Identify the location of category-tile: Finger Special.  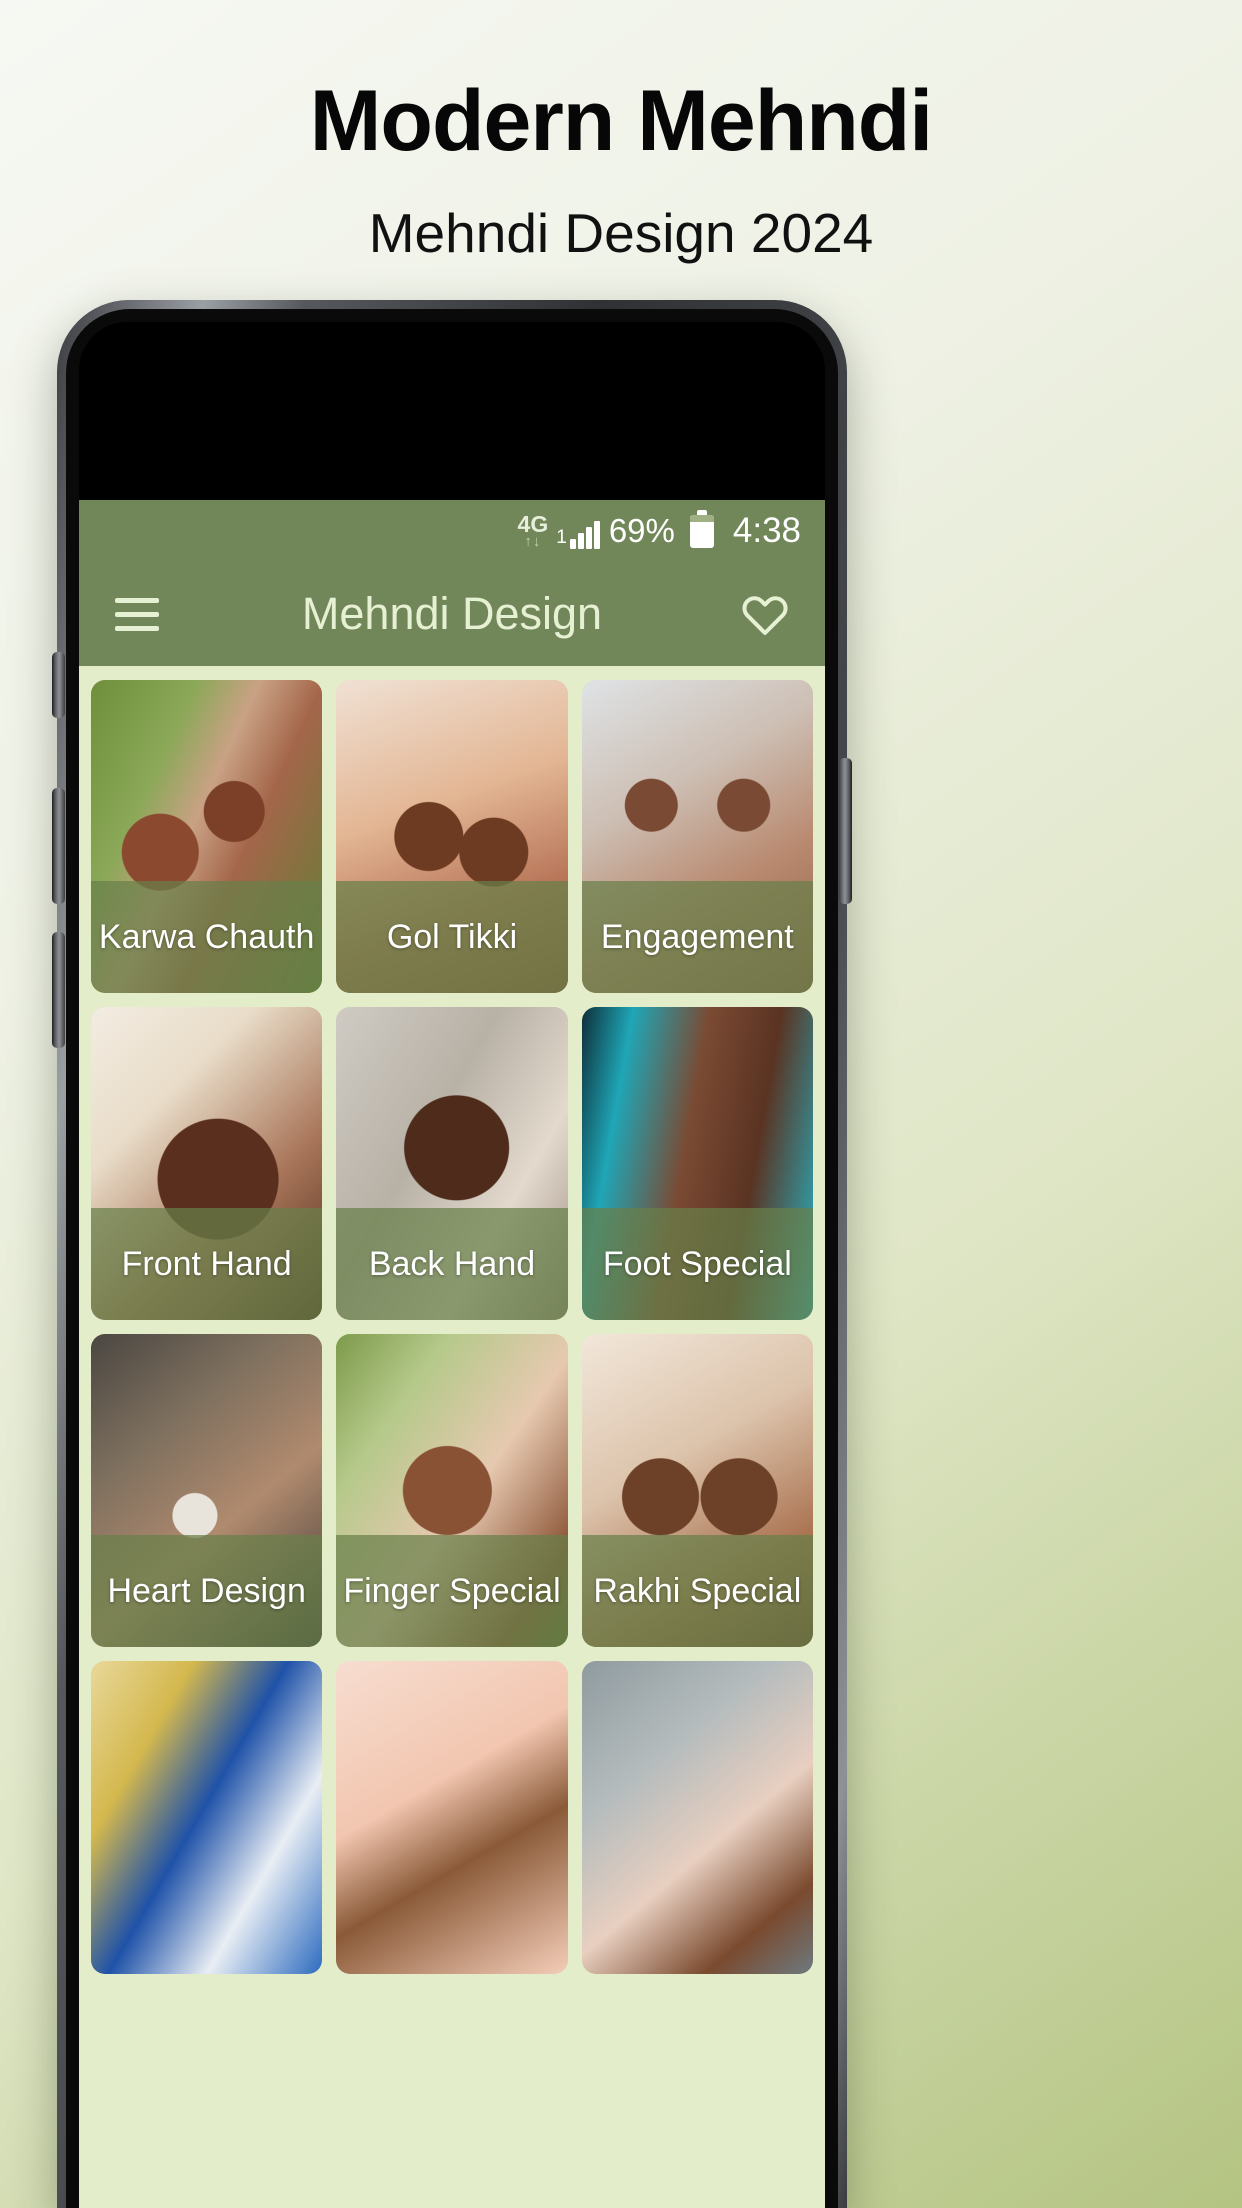
(452, 1490).